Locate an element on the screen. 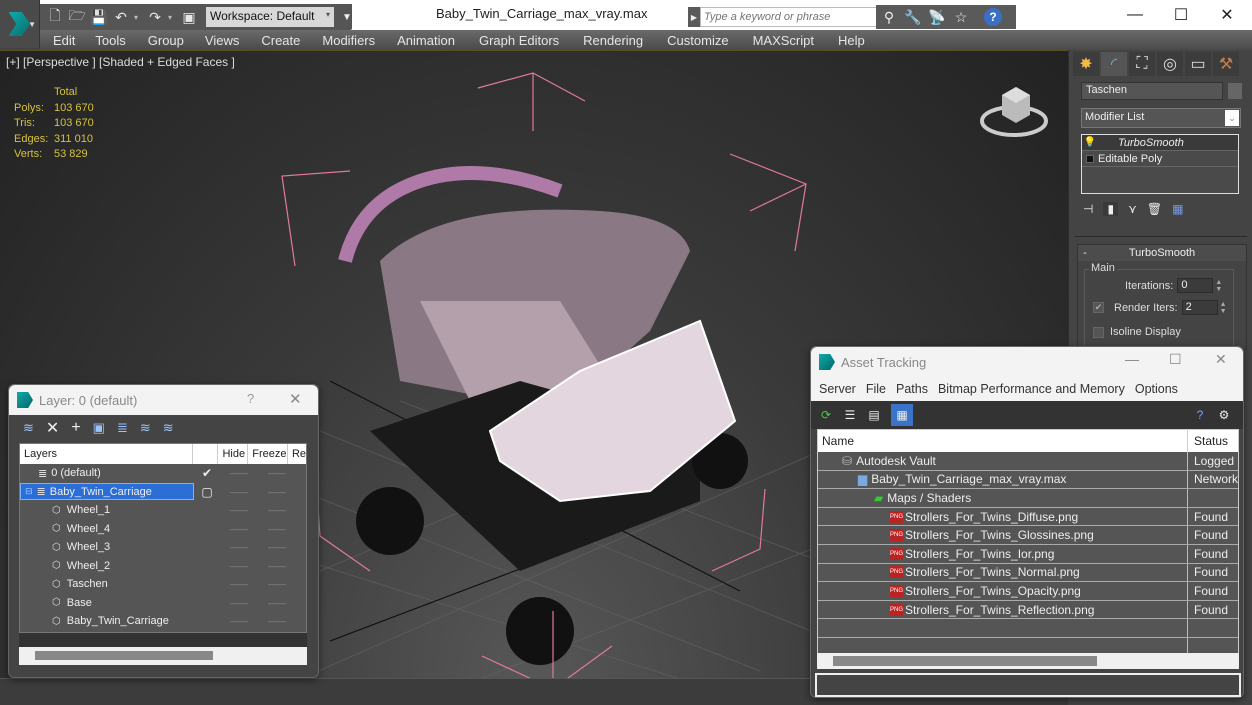 The width and height of the screenshot is (1252, 705). menu-options: Options is located at coordinates (1156, 389).